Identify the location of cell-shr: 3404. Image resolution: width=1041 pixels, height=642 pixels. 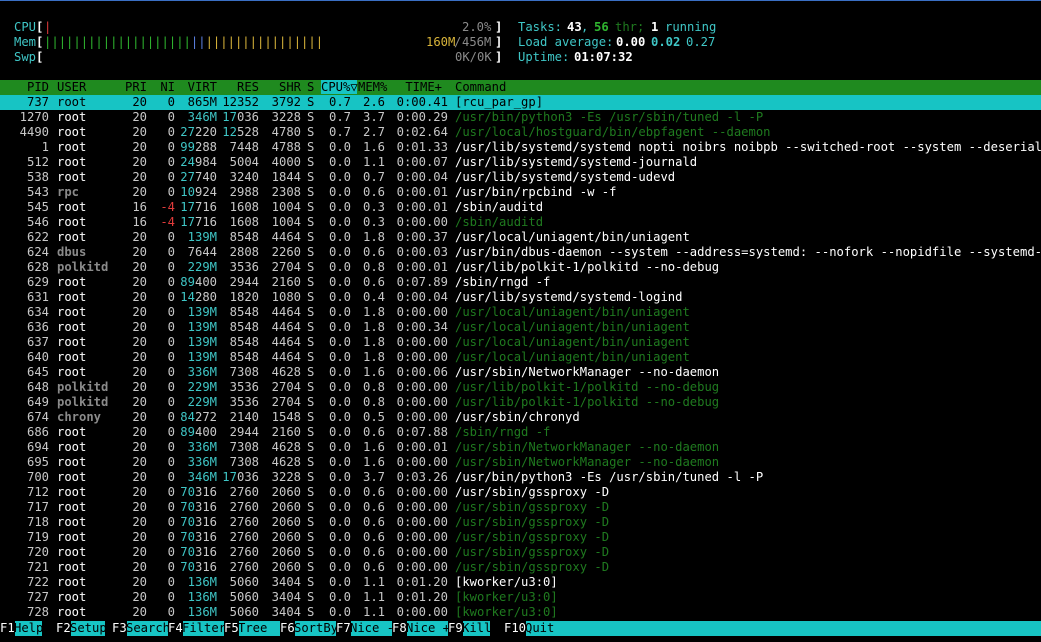
(286, 597).